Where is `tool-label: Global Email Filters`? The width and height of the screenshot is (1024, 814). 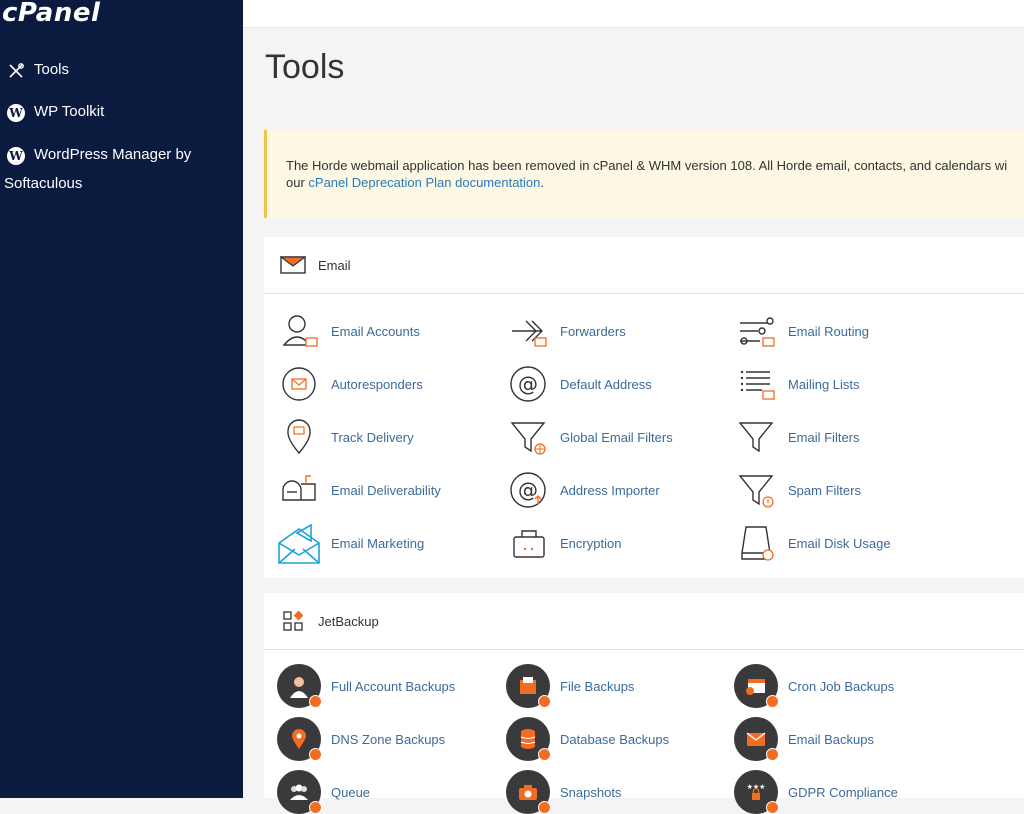 tool-label: Global Email Filters is located at coordinates (616, 437).